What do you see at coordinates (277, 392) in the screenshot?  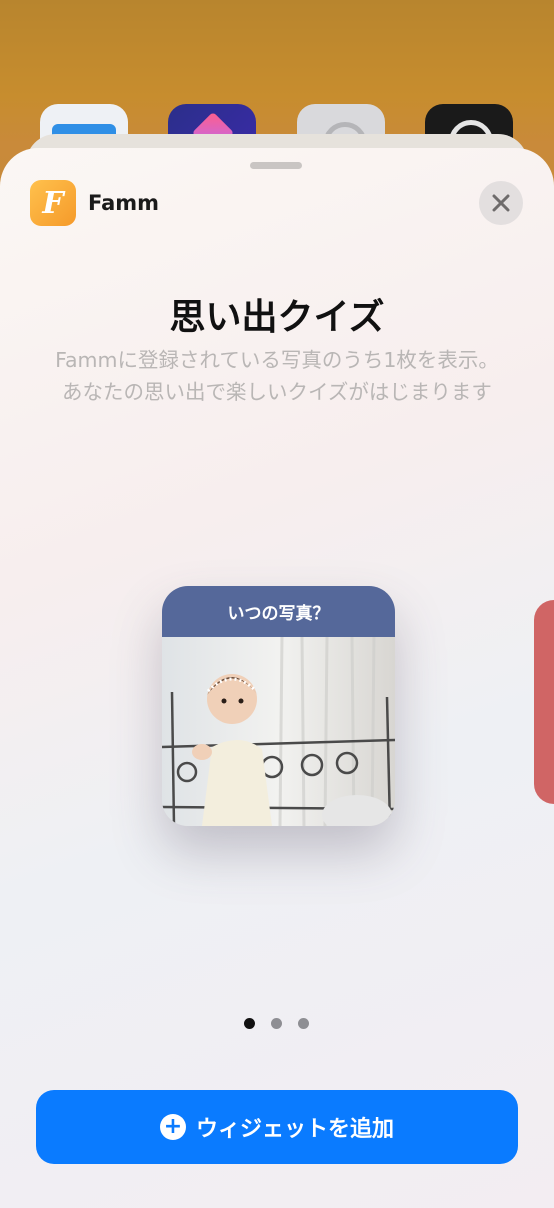 I see `widget-description-line-2: あなたの思い出で楽しいクイズがはじまります` at bounding box center [277, 392].